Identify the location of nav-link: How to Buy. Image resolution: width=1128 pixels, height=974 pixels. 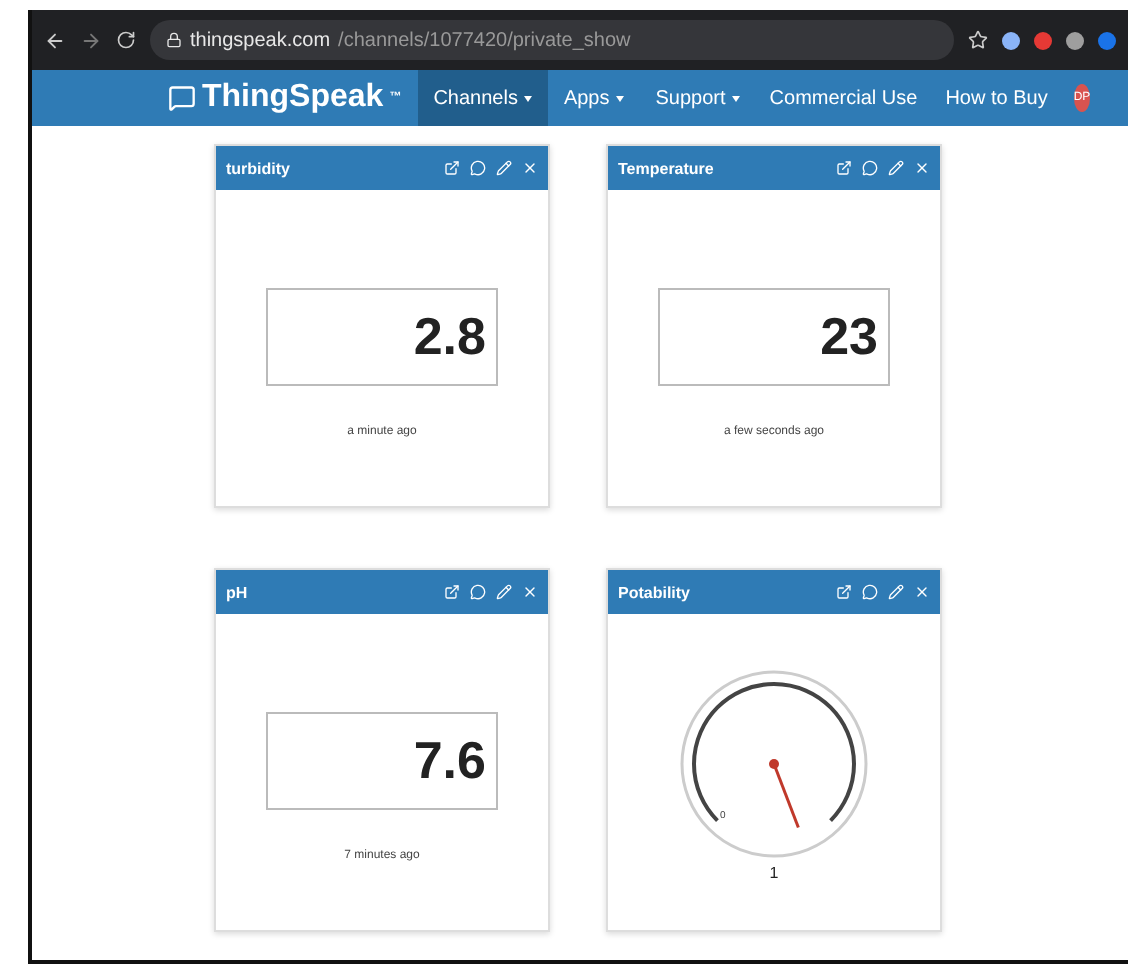
(996, 98).